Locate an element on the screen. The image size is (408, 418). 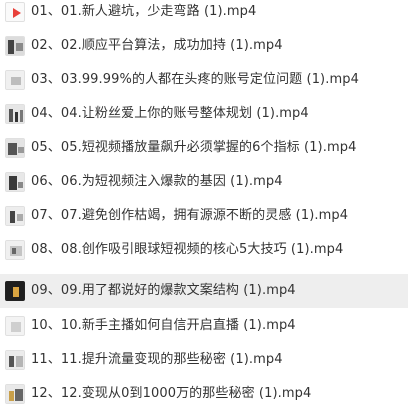
file-row-10: 10、10.新手主播如何自信开启直播 (1).mp4 is located at coordinates (204, 326).